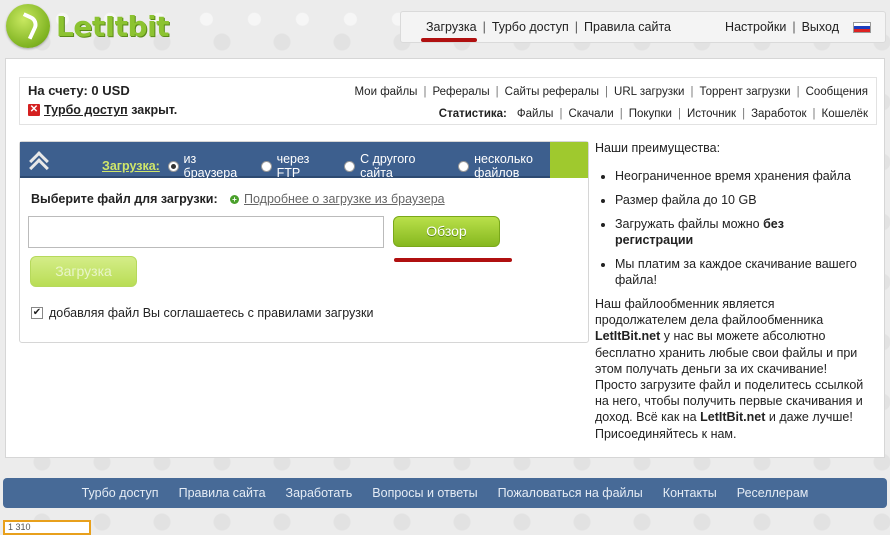 The height and width of the screenshot is (535, 890). What do you see at coordinates (862, 27) in the screenshot?
I see `russian-flag-icon` at bounding box center [862, 27].